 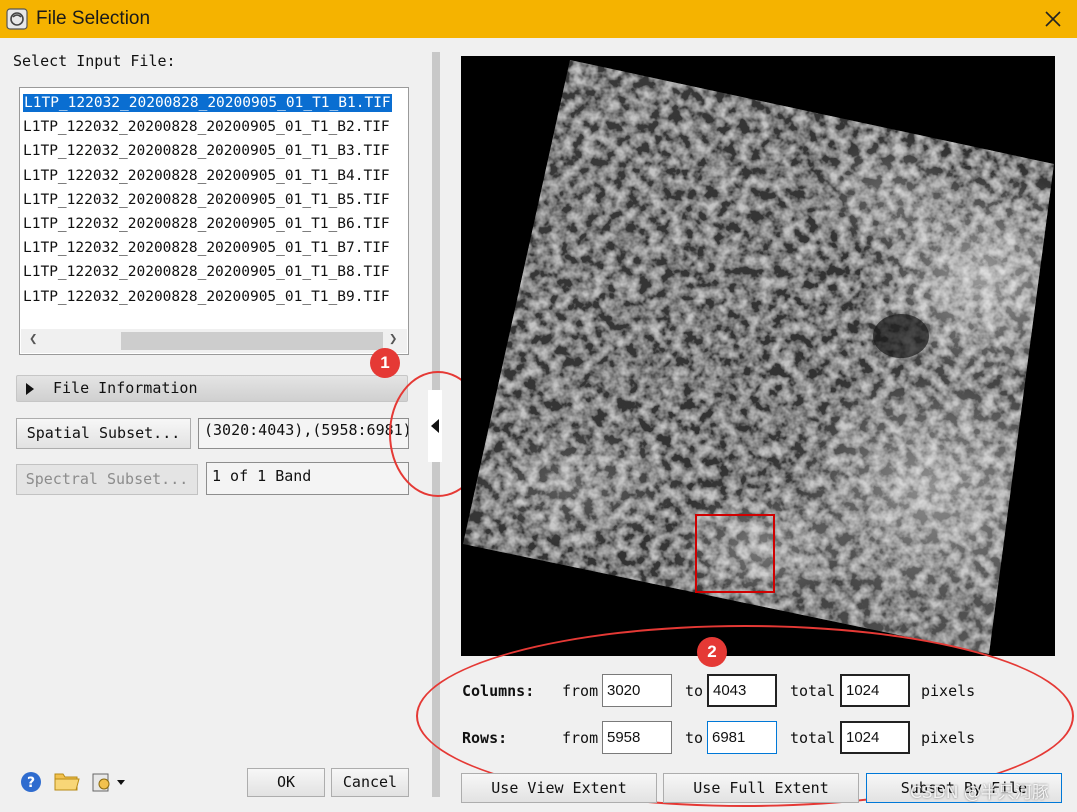 What do you see at coordinates (694, 738) in the screenshot?
I see `rows-to-label: to` at bounding box center [694, 738].